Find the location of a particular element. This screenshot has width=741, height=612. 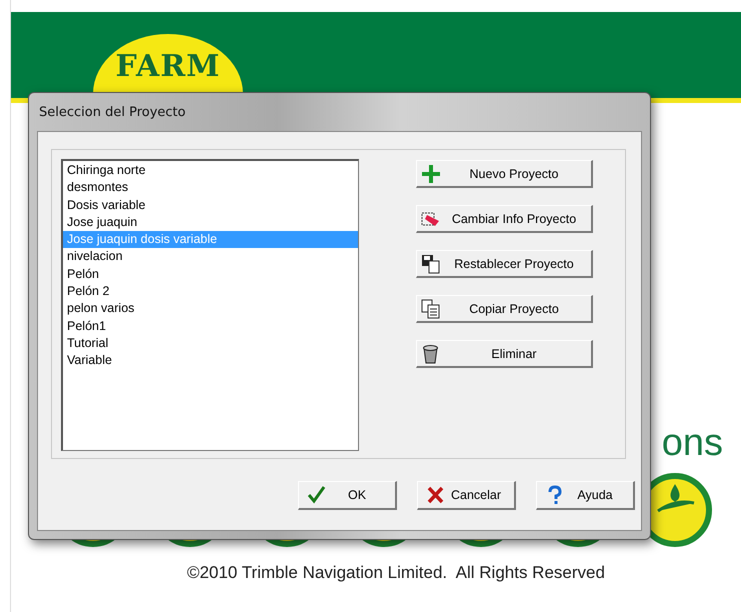

list-item: Dosis variable is located at coordinates (210, 205).